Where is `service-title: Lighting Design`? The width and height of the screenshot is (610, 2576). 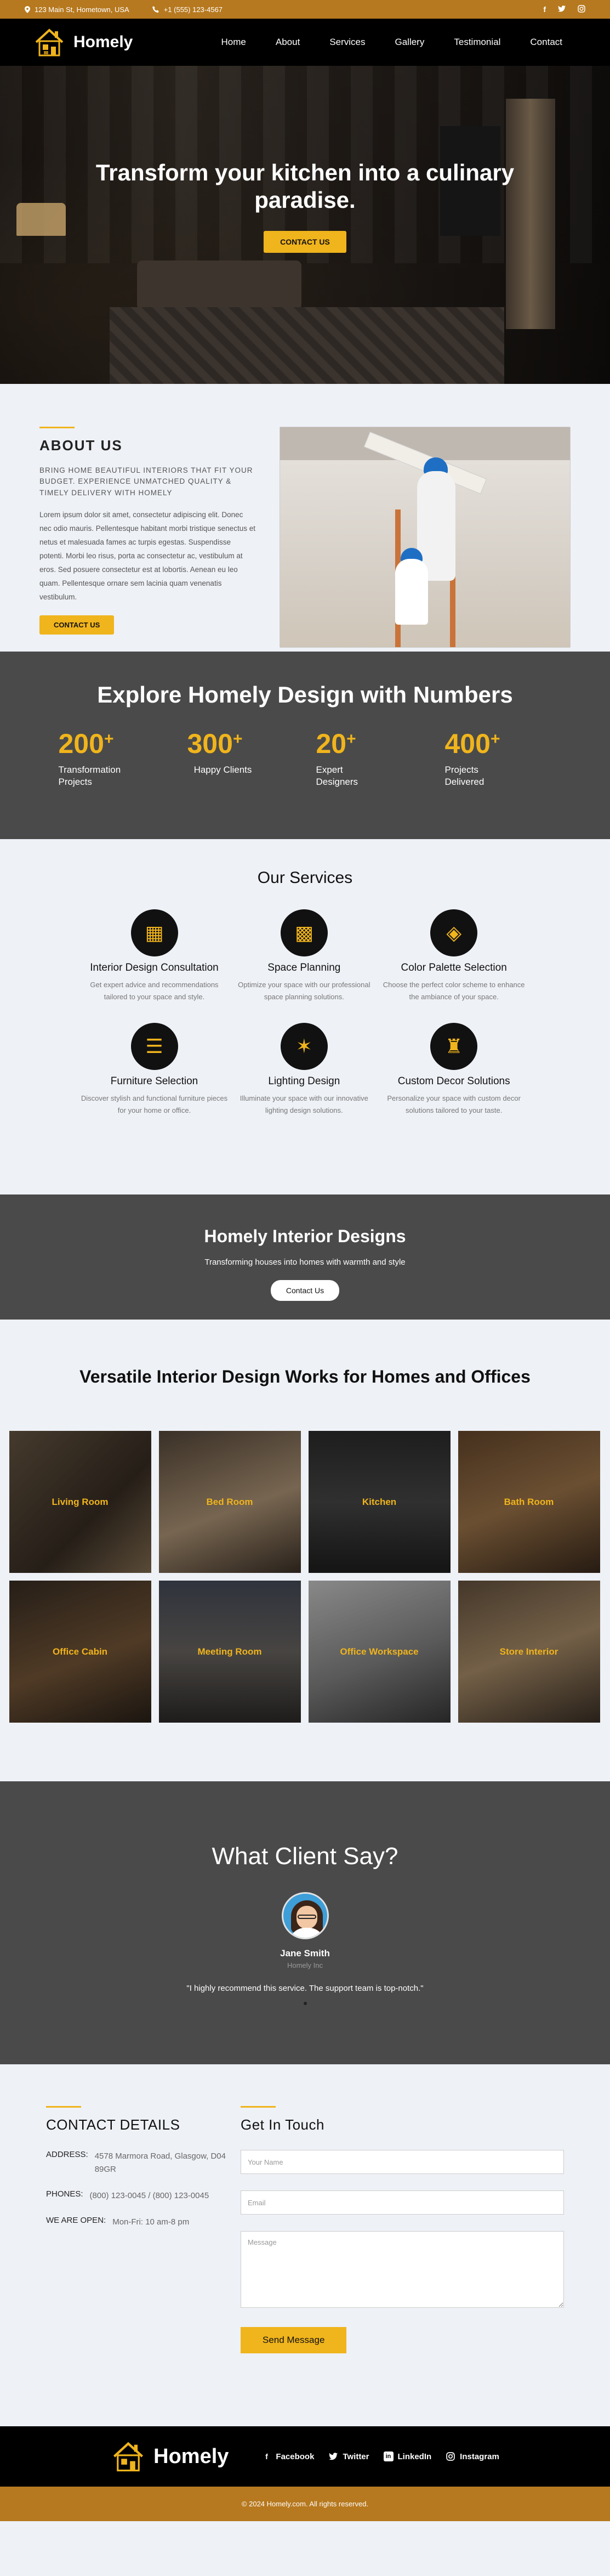 service-title: Lighting Design is located at coordinates (304, 1081).